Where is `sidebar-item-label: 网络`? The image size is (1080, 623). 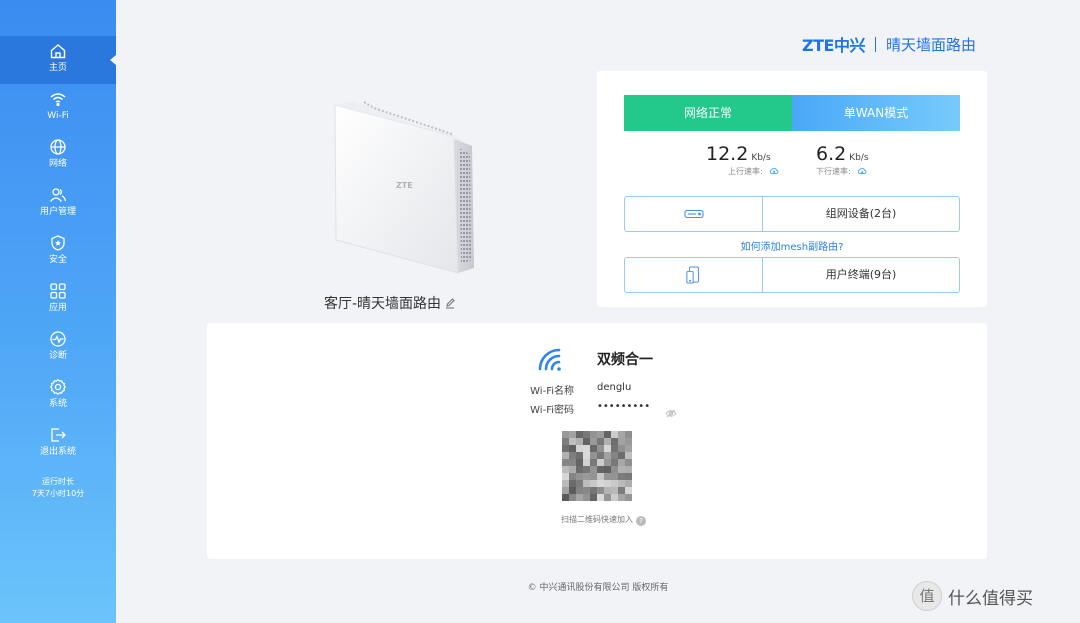 sidebar-item-label: 网络 is located at coordinates (57, 164).